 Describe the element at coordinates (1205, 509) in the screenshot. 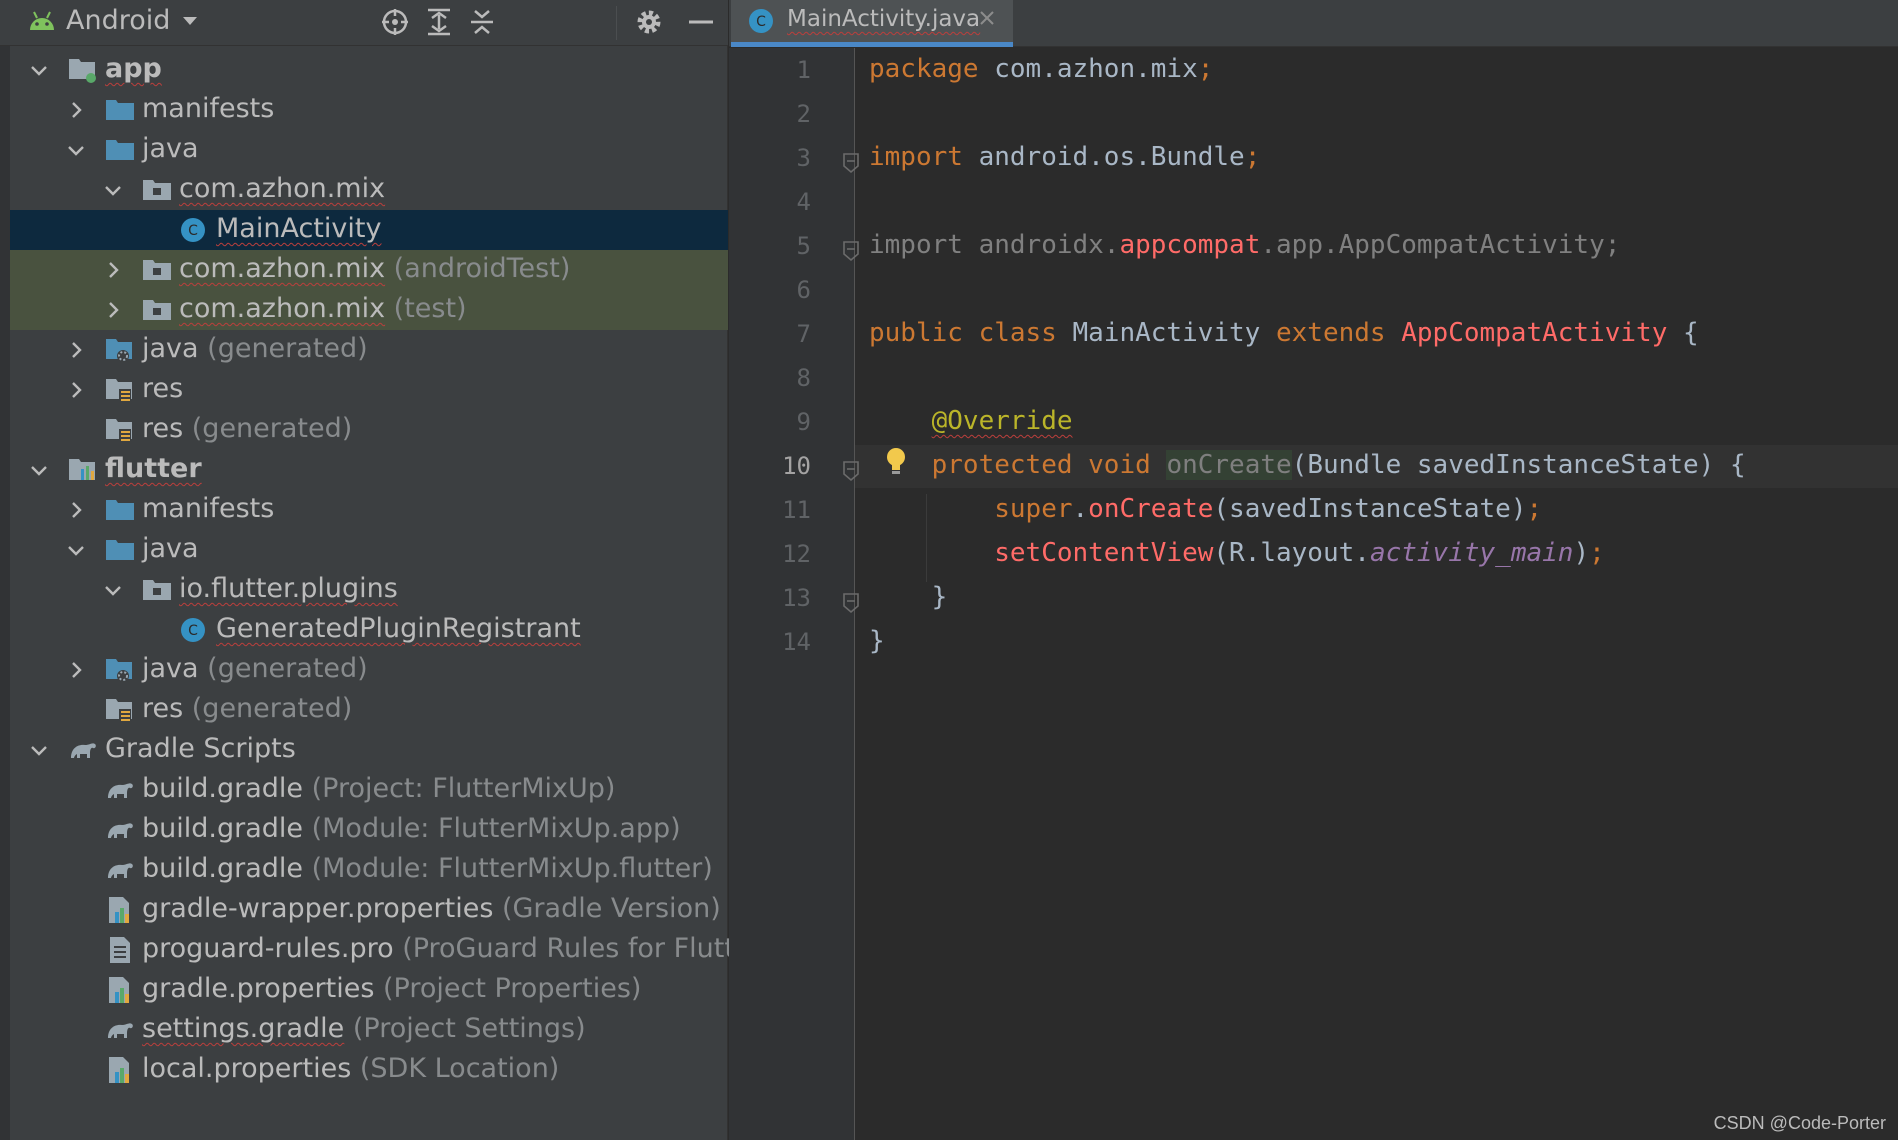

I see `code-line: super.onCreate(savedInstanceState);` at that location.